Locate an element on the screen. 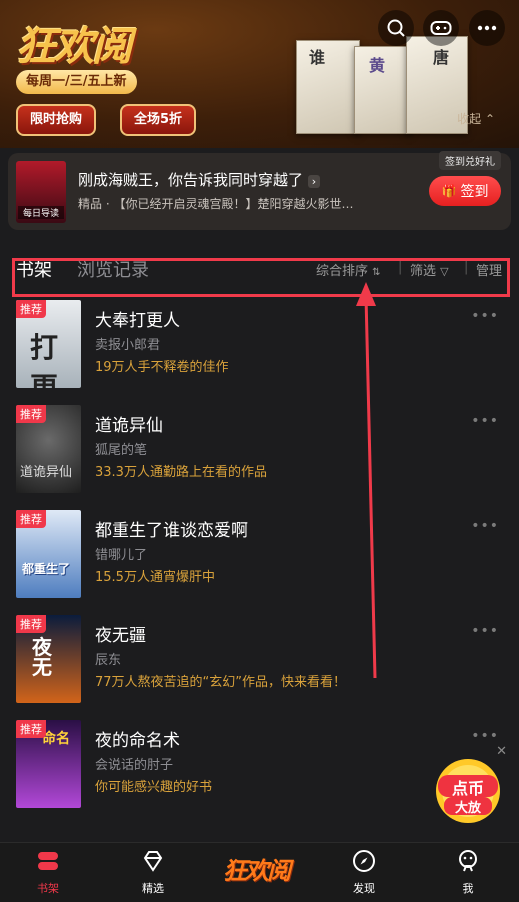 The width and height of the screenshot is (519, 902). nav-featured: 精选 is located at coordinates (153, 872).